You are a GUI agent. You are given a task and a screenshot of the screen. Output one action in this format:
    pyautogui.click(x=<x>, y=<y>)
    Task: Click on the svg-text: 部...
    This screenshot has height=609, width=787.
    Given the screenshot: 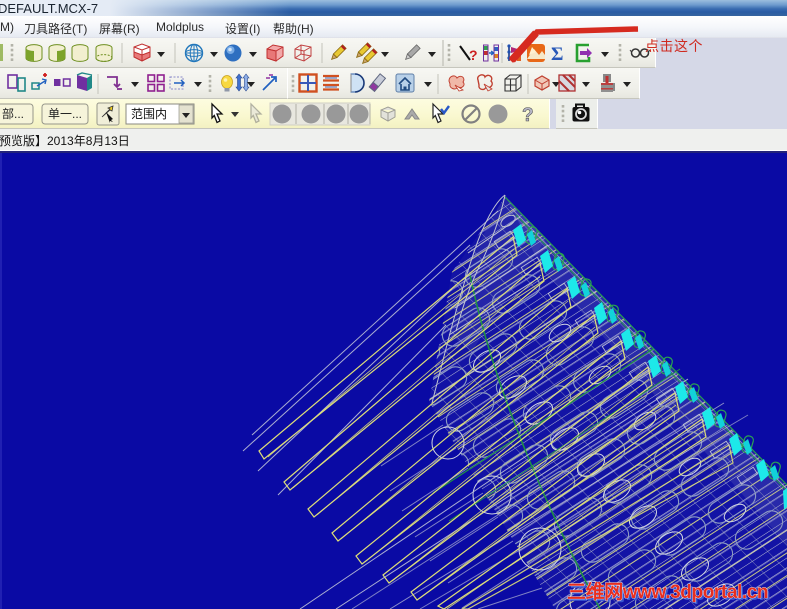 What is the action you would take?
    pyautogui.click(x=13, y=113)
    